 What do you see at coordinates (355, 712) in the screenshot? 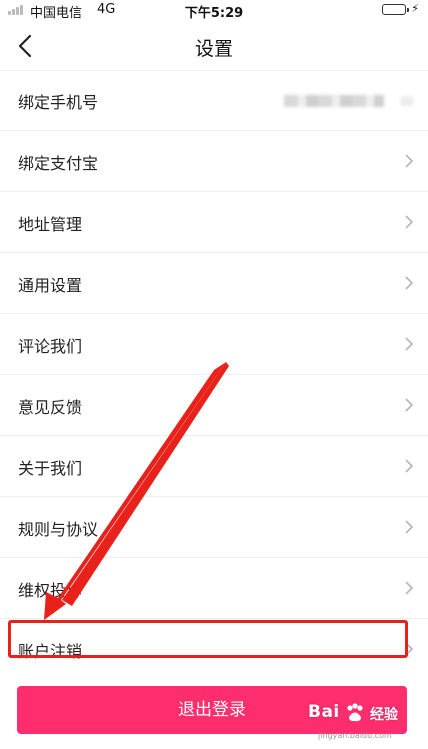
I see `paw-logo-icon` at bounding box center [355, 712].